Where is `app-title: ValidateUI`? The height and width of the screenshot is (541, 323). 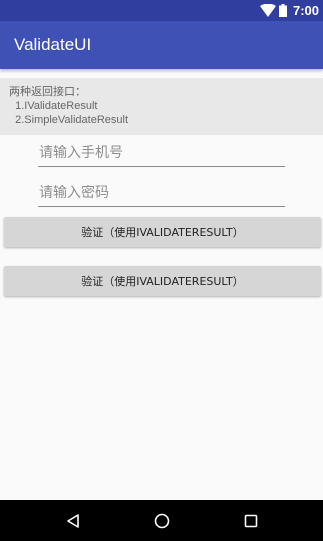
app-title: ValidateUI is located at coordinates (53, 44).